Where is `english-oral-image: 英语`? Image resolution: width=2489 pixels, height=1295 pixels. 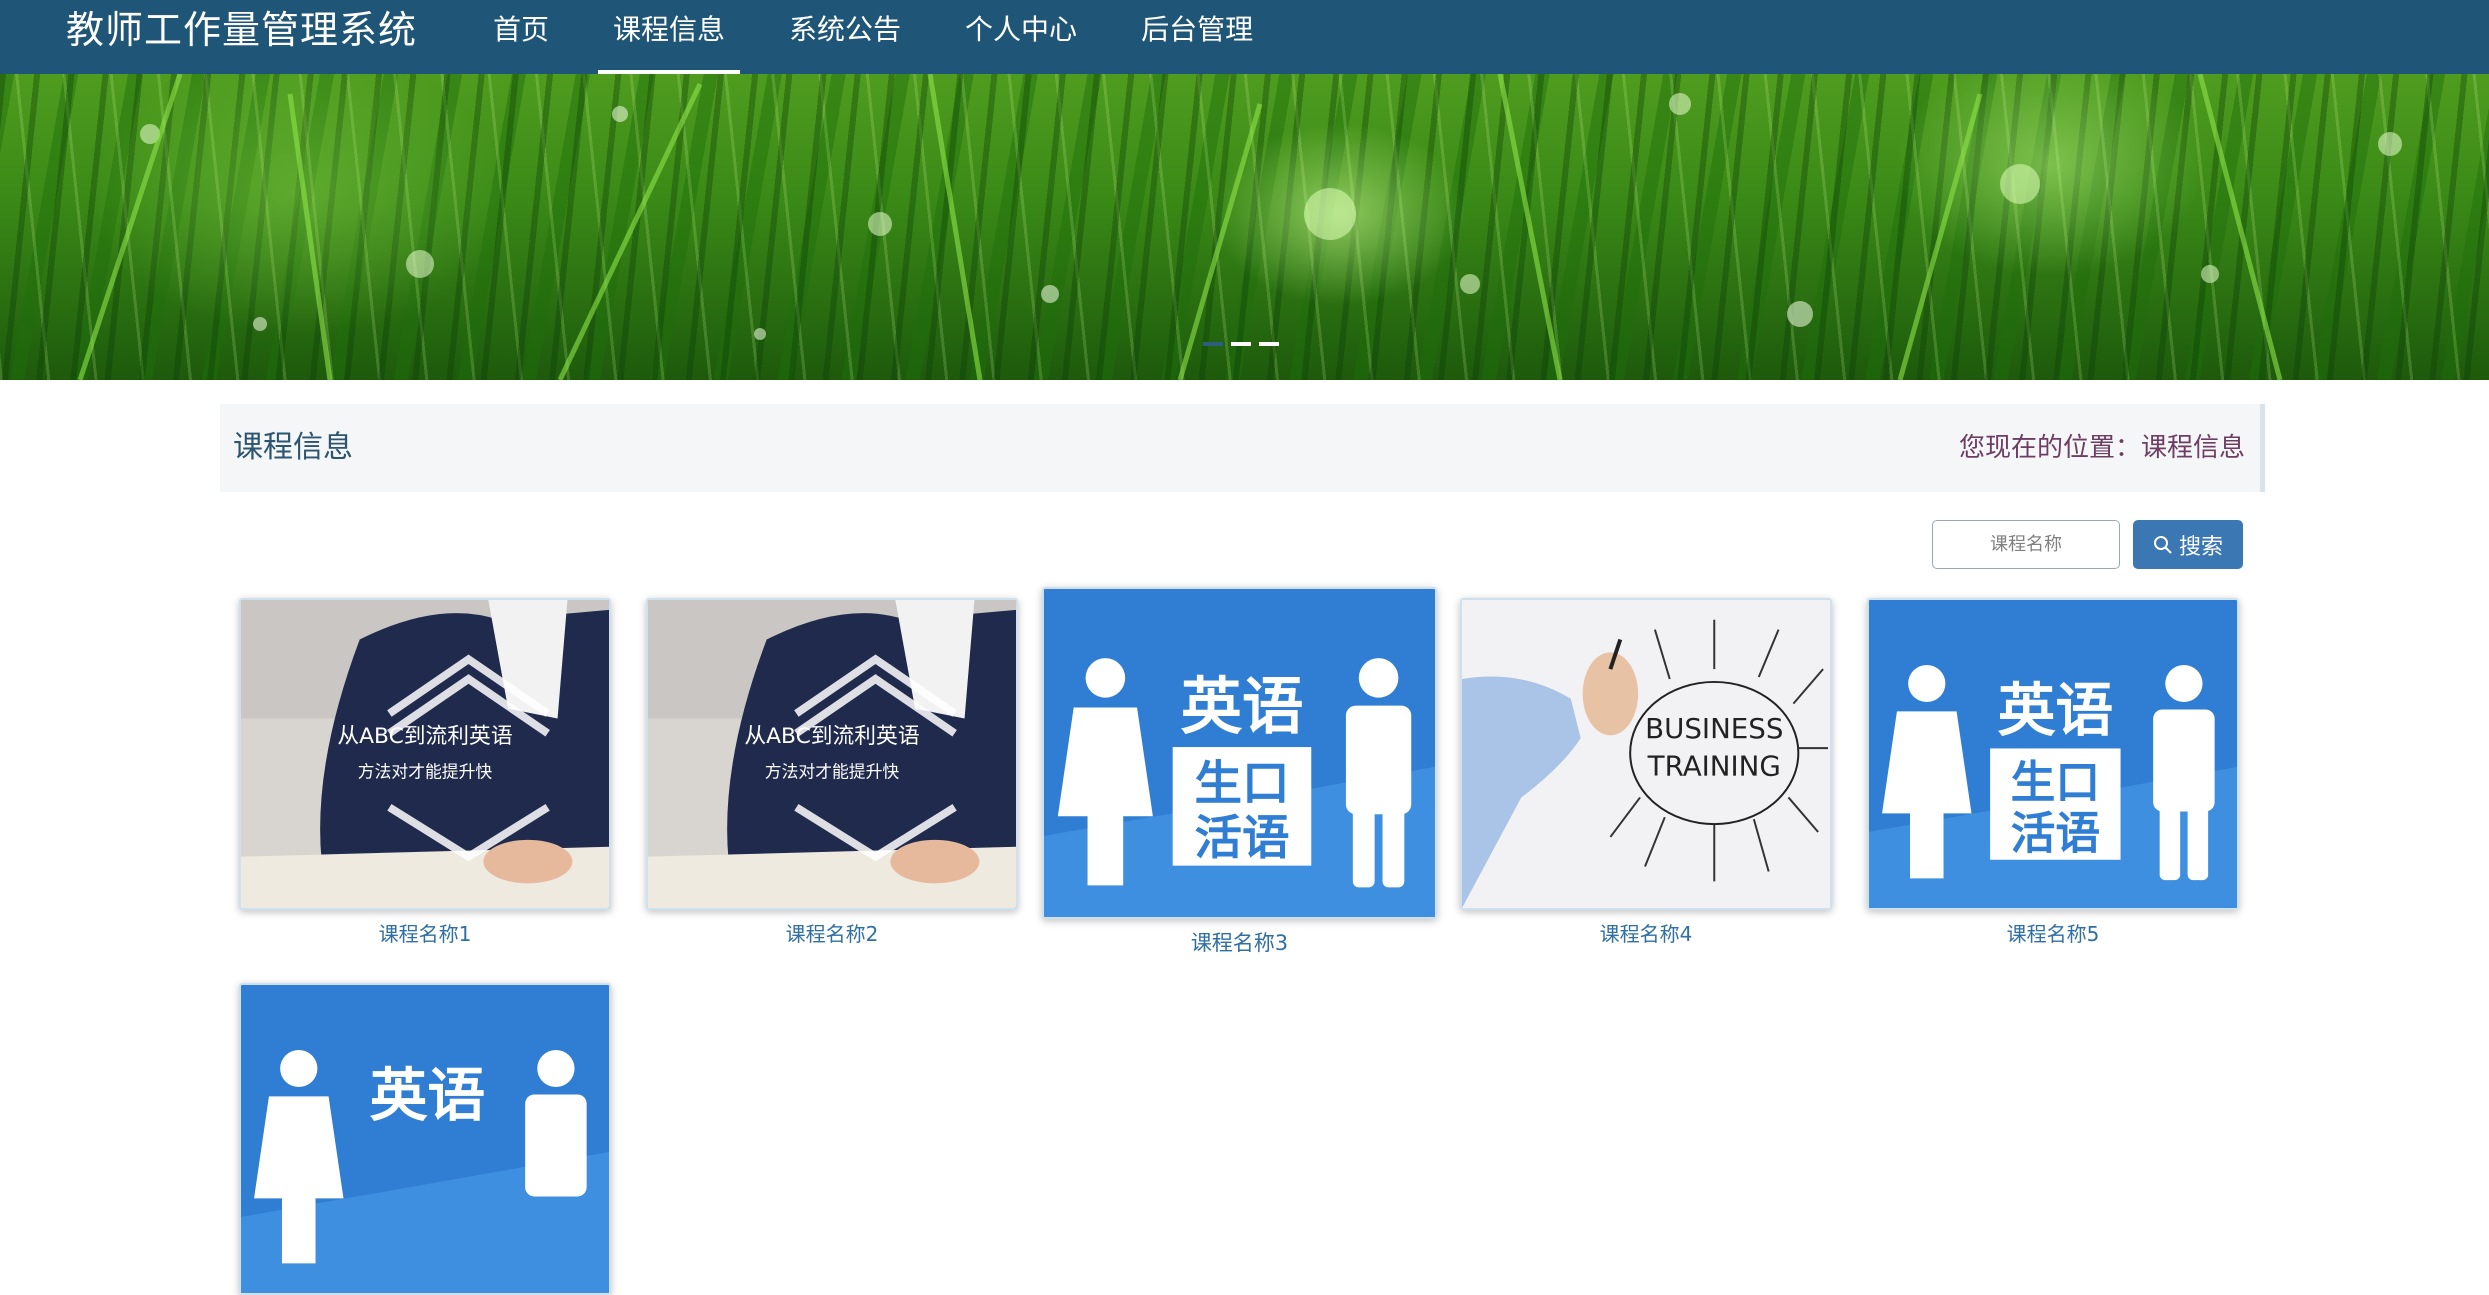 english-oral-image: 英语 is located at coordinates (425, 1139).